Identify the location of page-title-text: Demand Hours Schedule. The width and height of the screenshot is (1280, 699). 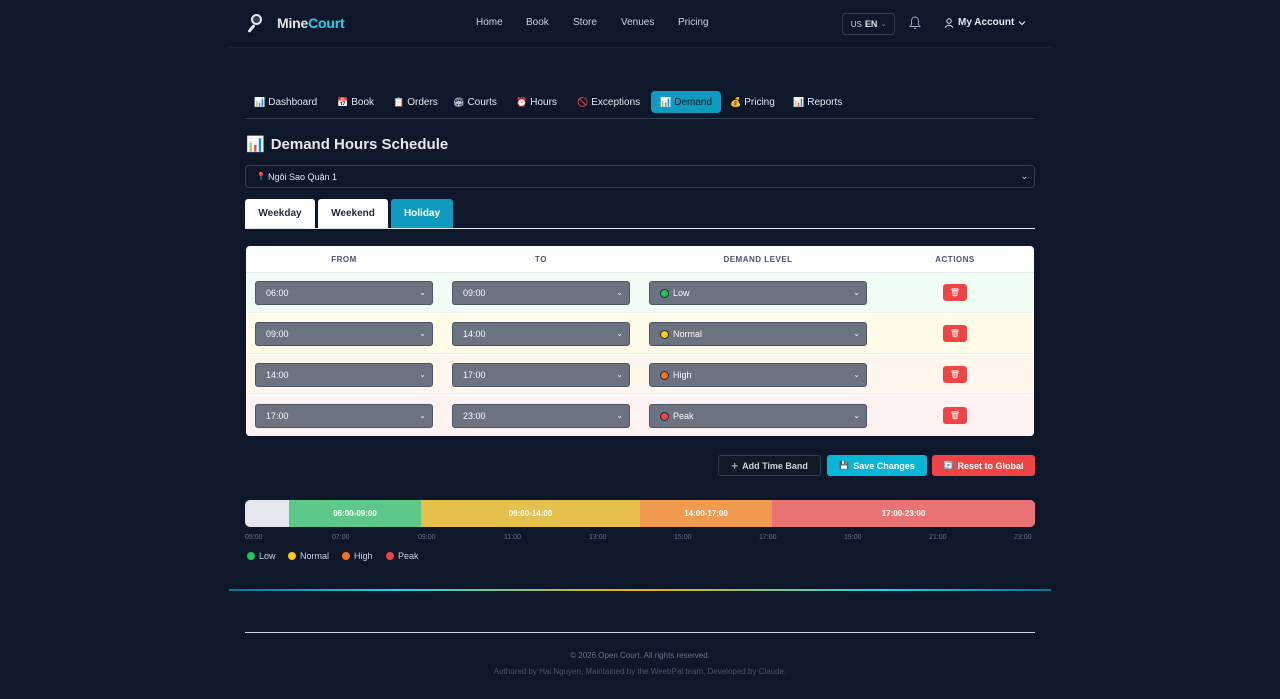
(359, 144).